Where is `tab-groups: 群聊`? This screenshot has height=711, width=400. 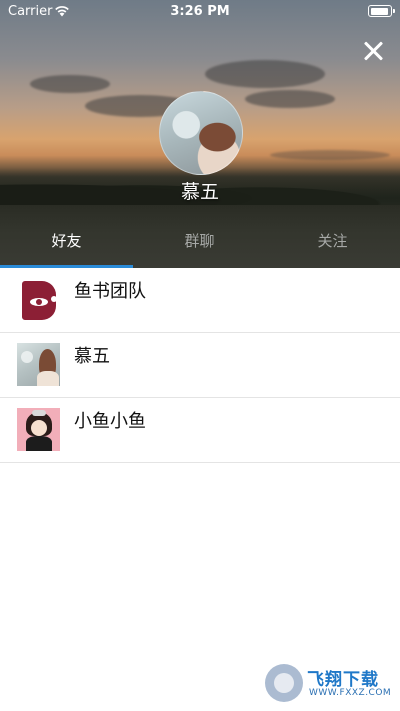 tab-groups: 群聊 is located at coordinates (199, 243).